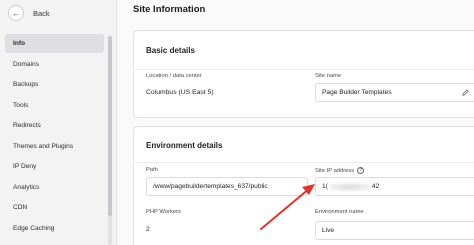  I want to click on sidebar-item-label: Tools, so click(21, 105).